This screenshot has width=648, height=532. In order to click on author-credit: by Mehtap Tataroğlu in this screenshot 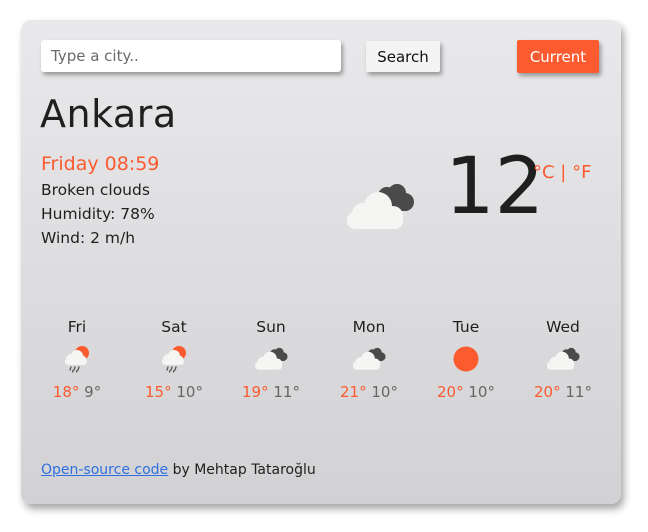, I will do `click(242, 470)`.